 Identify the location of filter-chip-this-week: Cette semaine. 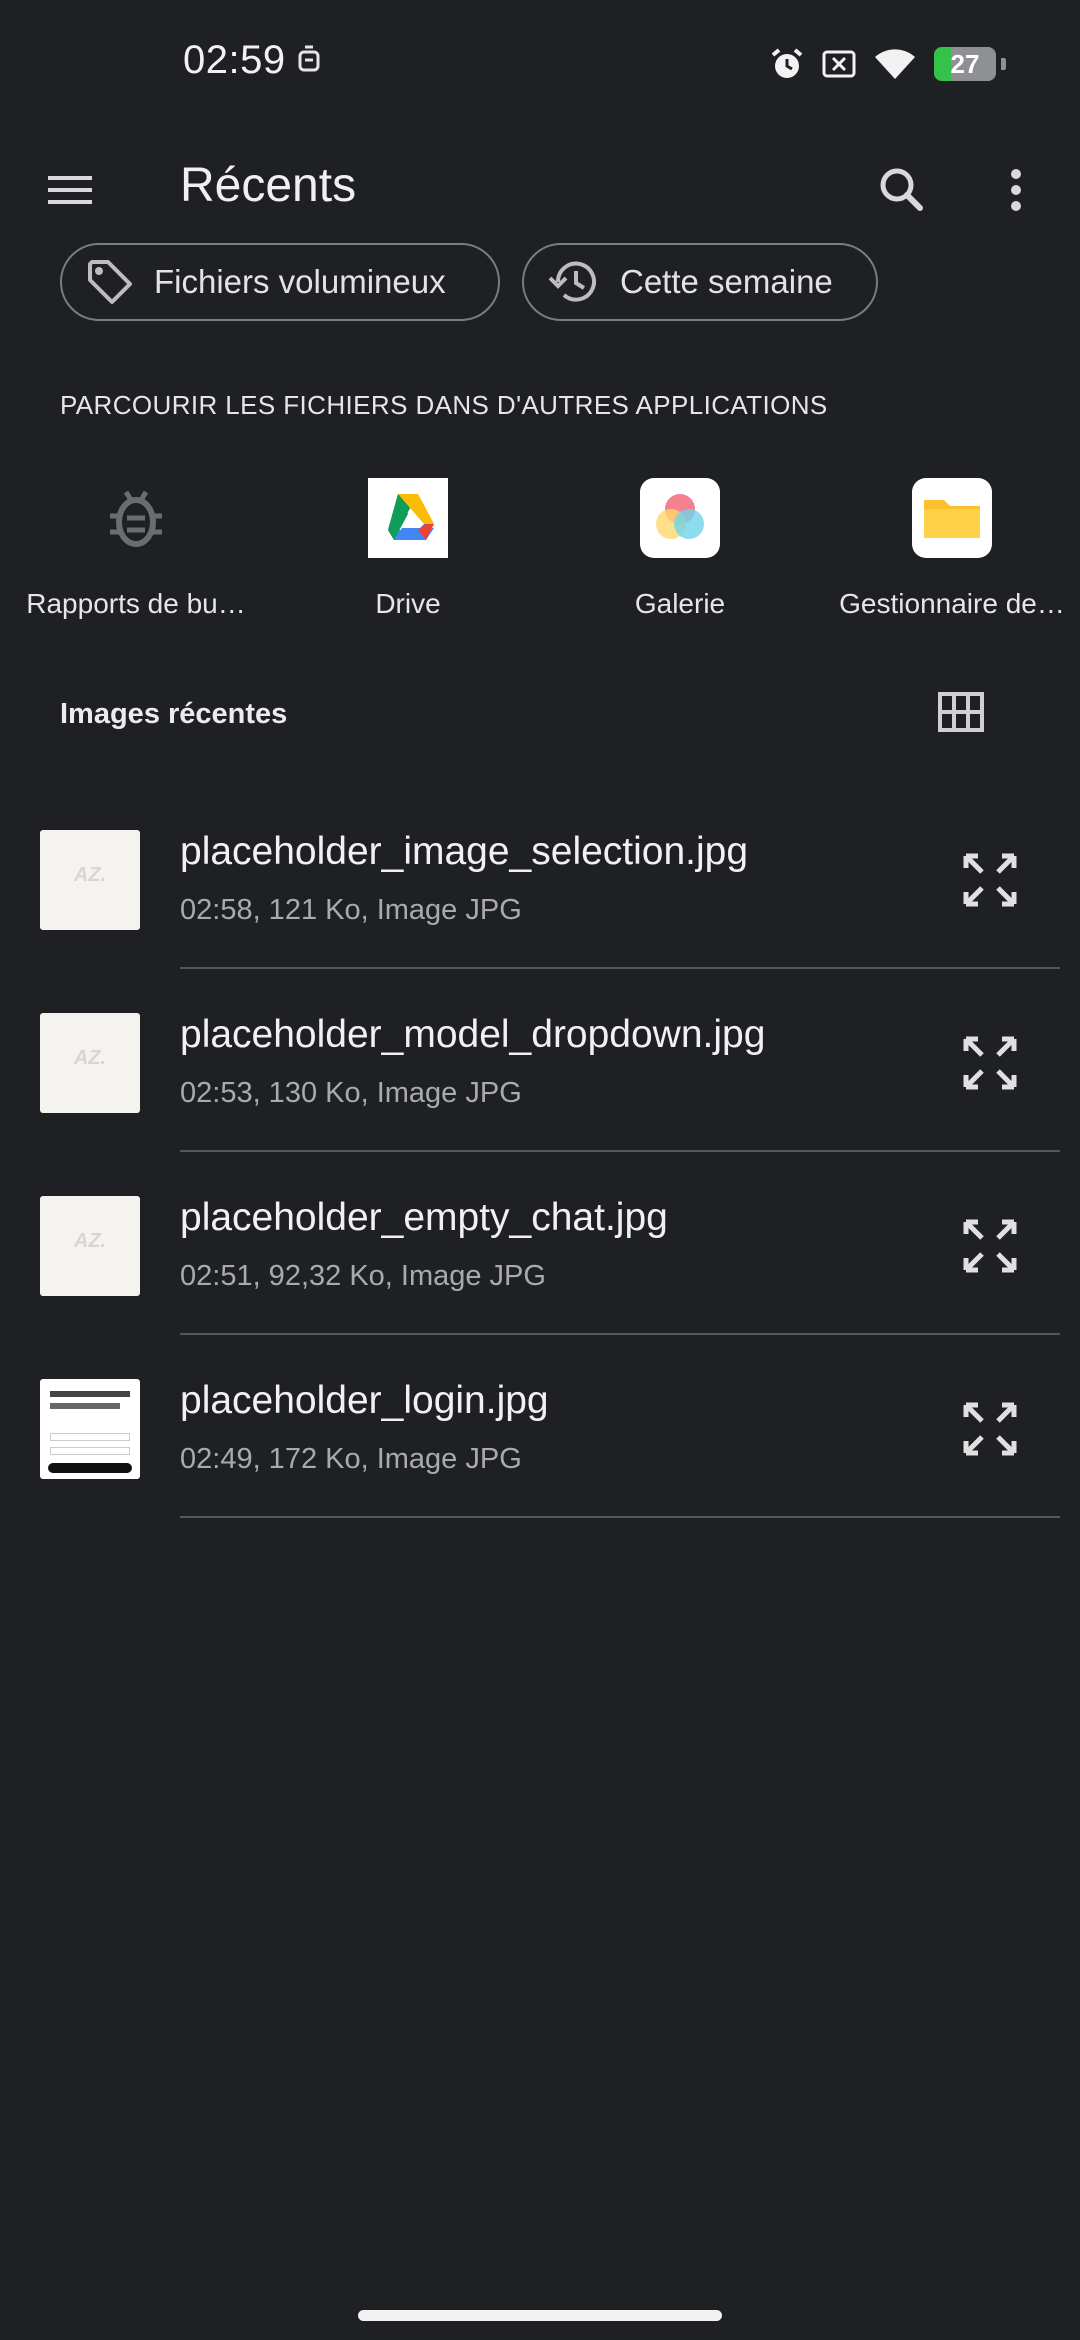
(700, 282).